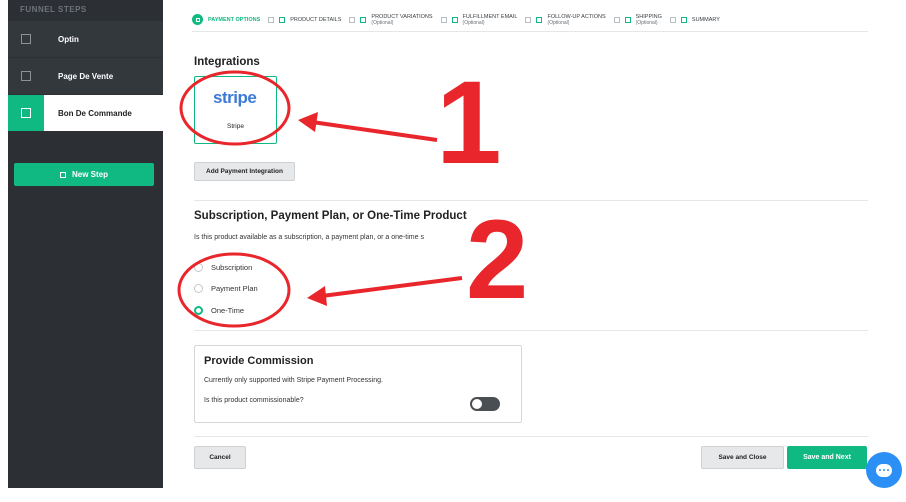  I want to click on save-and-next-button: Save and Next, so click(827, 457).